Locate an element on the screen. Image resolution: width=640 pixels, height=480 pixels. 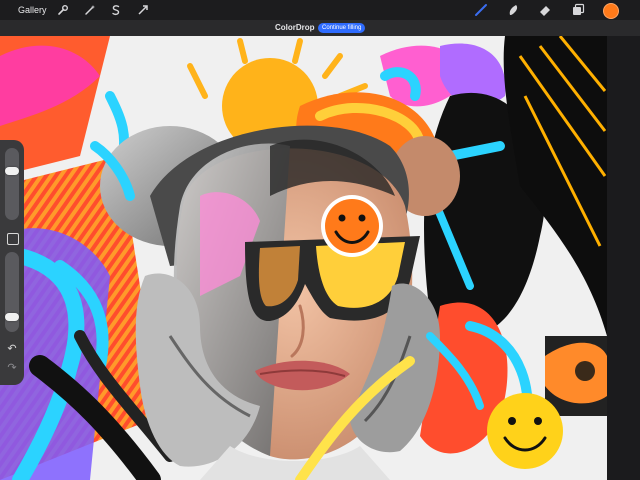
opacity-slider is located at coordinates (12, 292).